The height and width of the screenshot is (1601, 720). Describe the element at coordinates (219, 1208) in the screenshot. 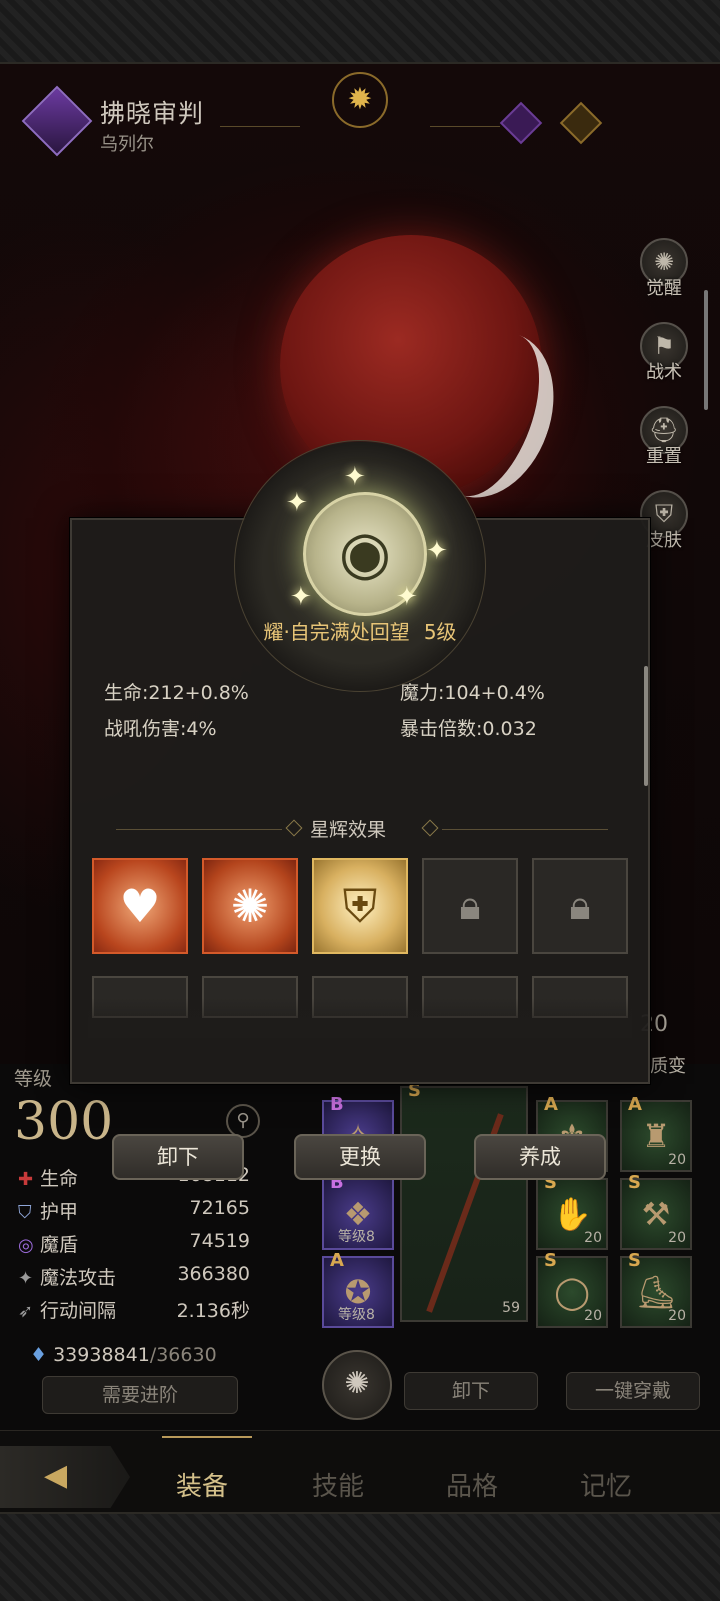

I see `attr-value: 72165` at that location.